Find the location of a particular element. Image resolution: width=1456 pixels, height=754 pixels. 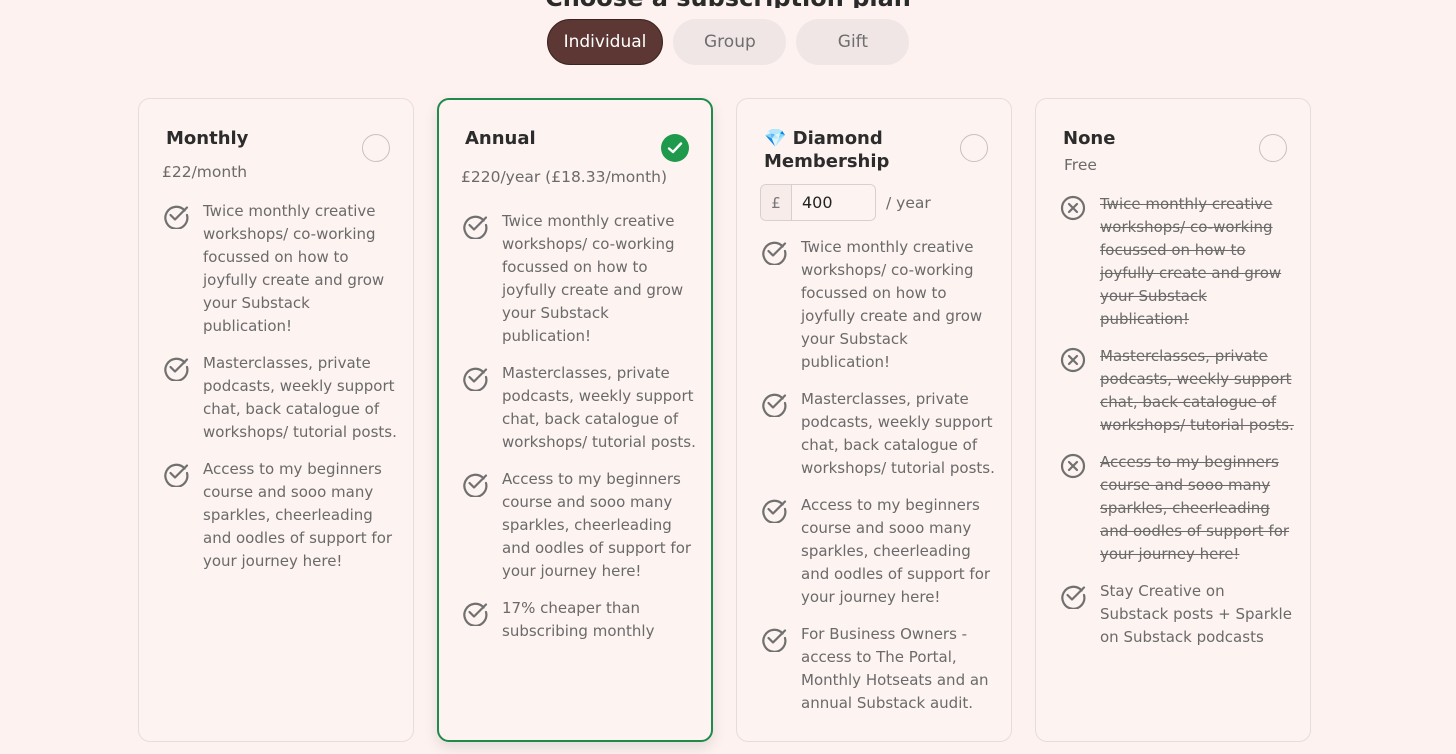

amount-field: £ is located at coordinates (818, 202).